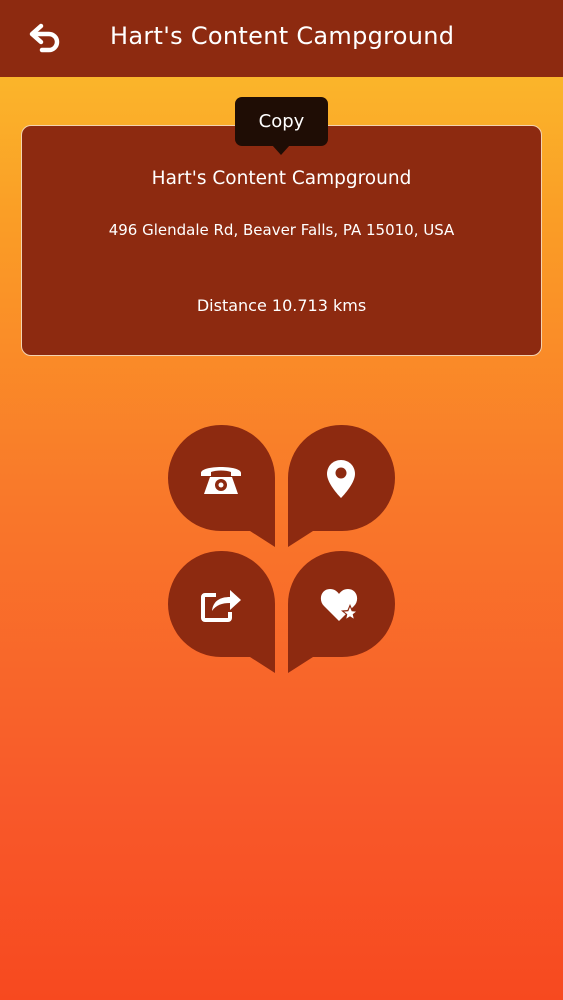  I want to click on heart-star-icon, so click(339, 605).